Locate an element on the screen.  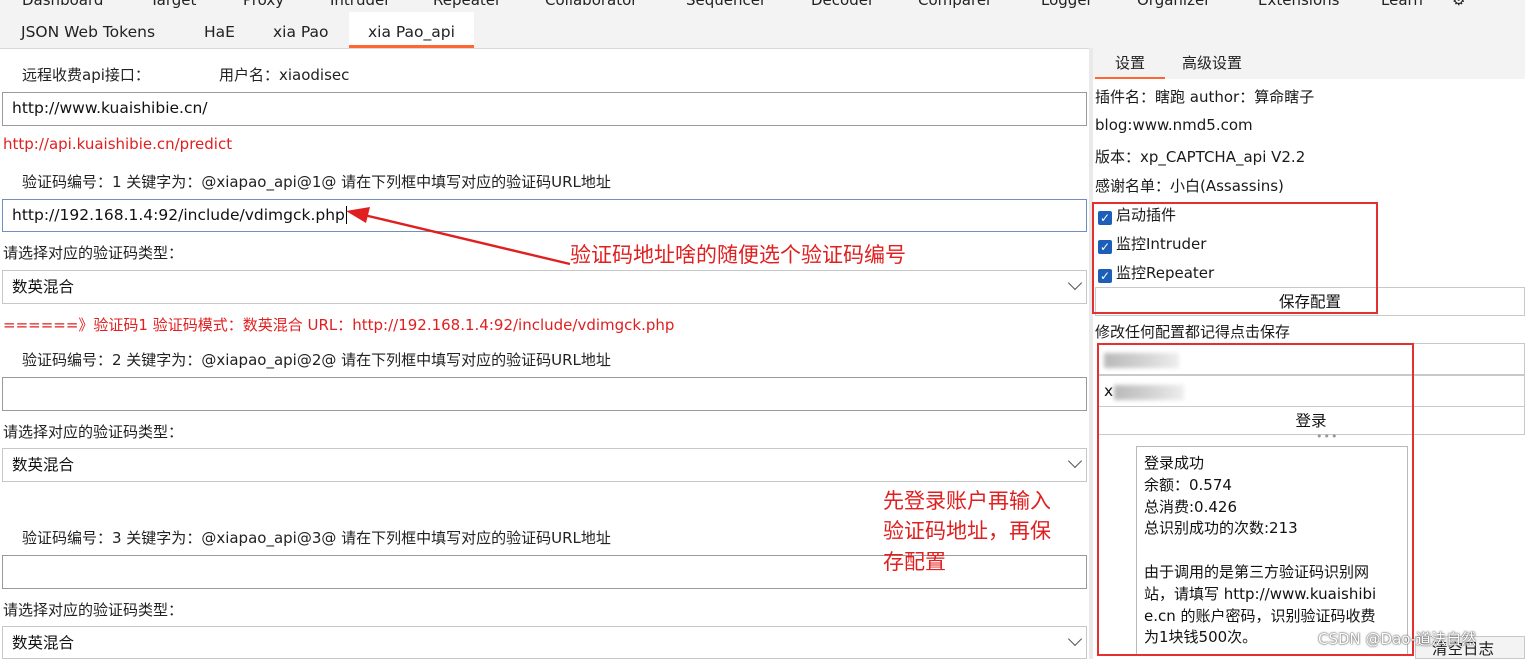
captcha-3-type-label: 请选择对应的验证码类型： is located at coordinates (93, 610).